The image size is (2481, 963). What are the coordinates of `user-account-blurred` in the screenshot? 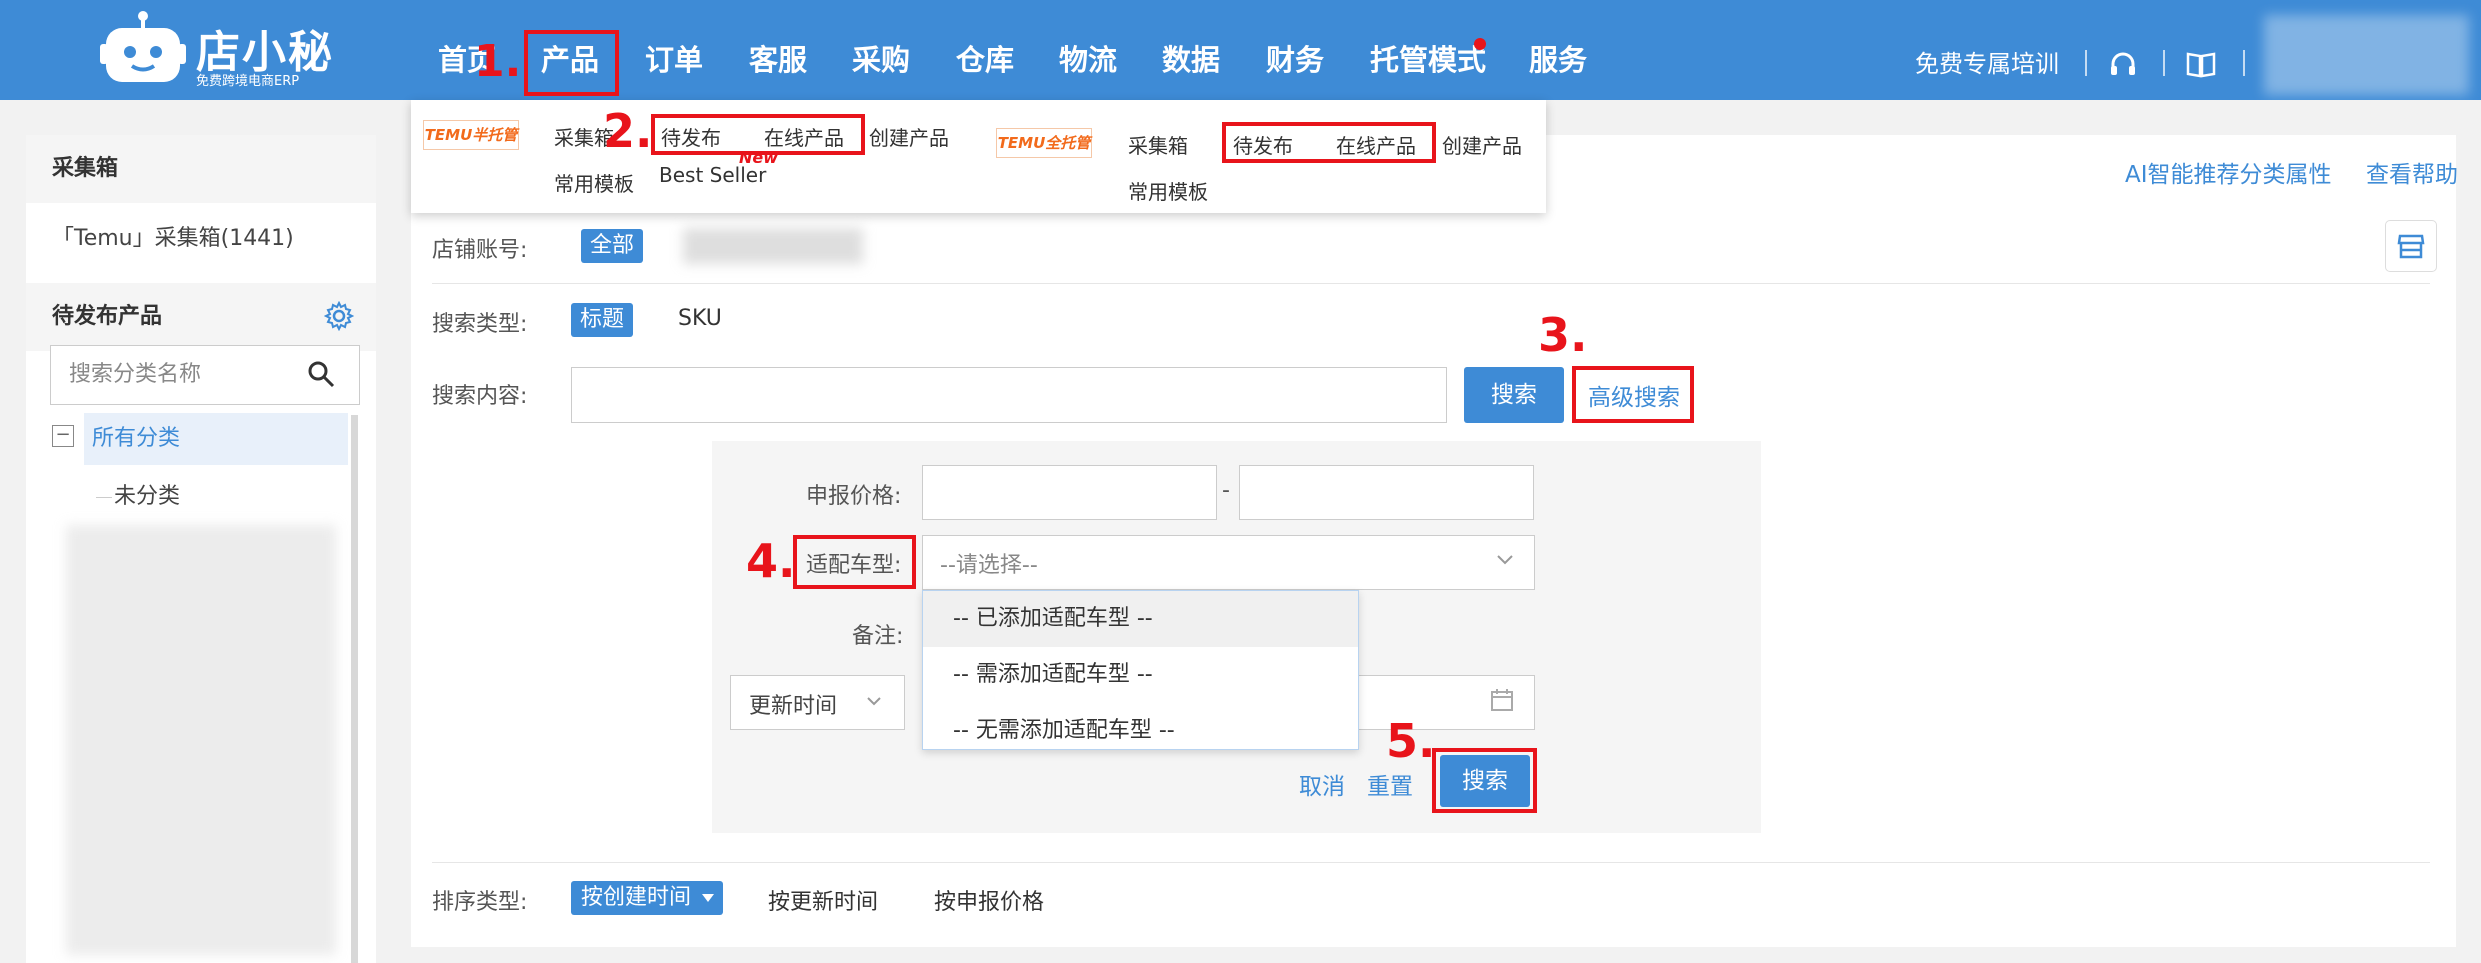 It's located at (2366, 55).